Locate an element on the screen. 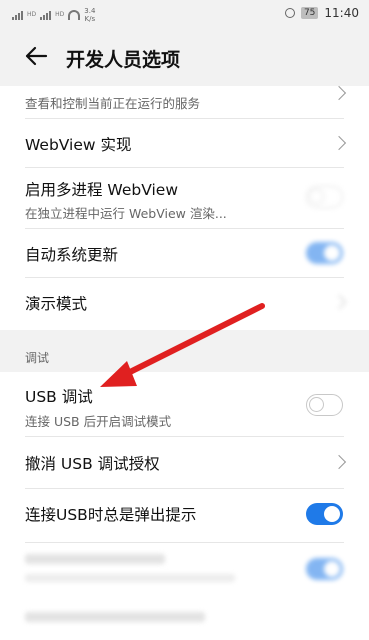 Image resolution: width=369 pixels, height=640 pixels. network-tag: HD is located at coordinates (32, 14).